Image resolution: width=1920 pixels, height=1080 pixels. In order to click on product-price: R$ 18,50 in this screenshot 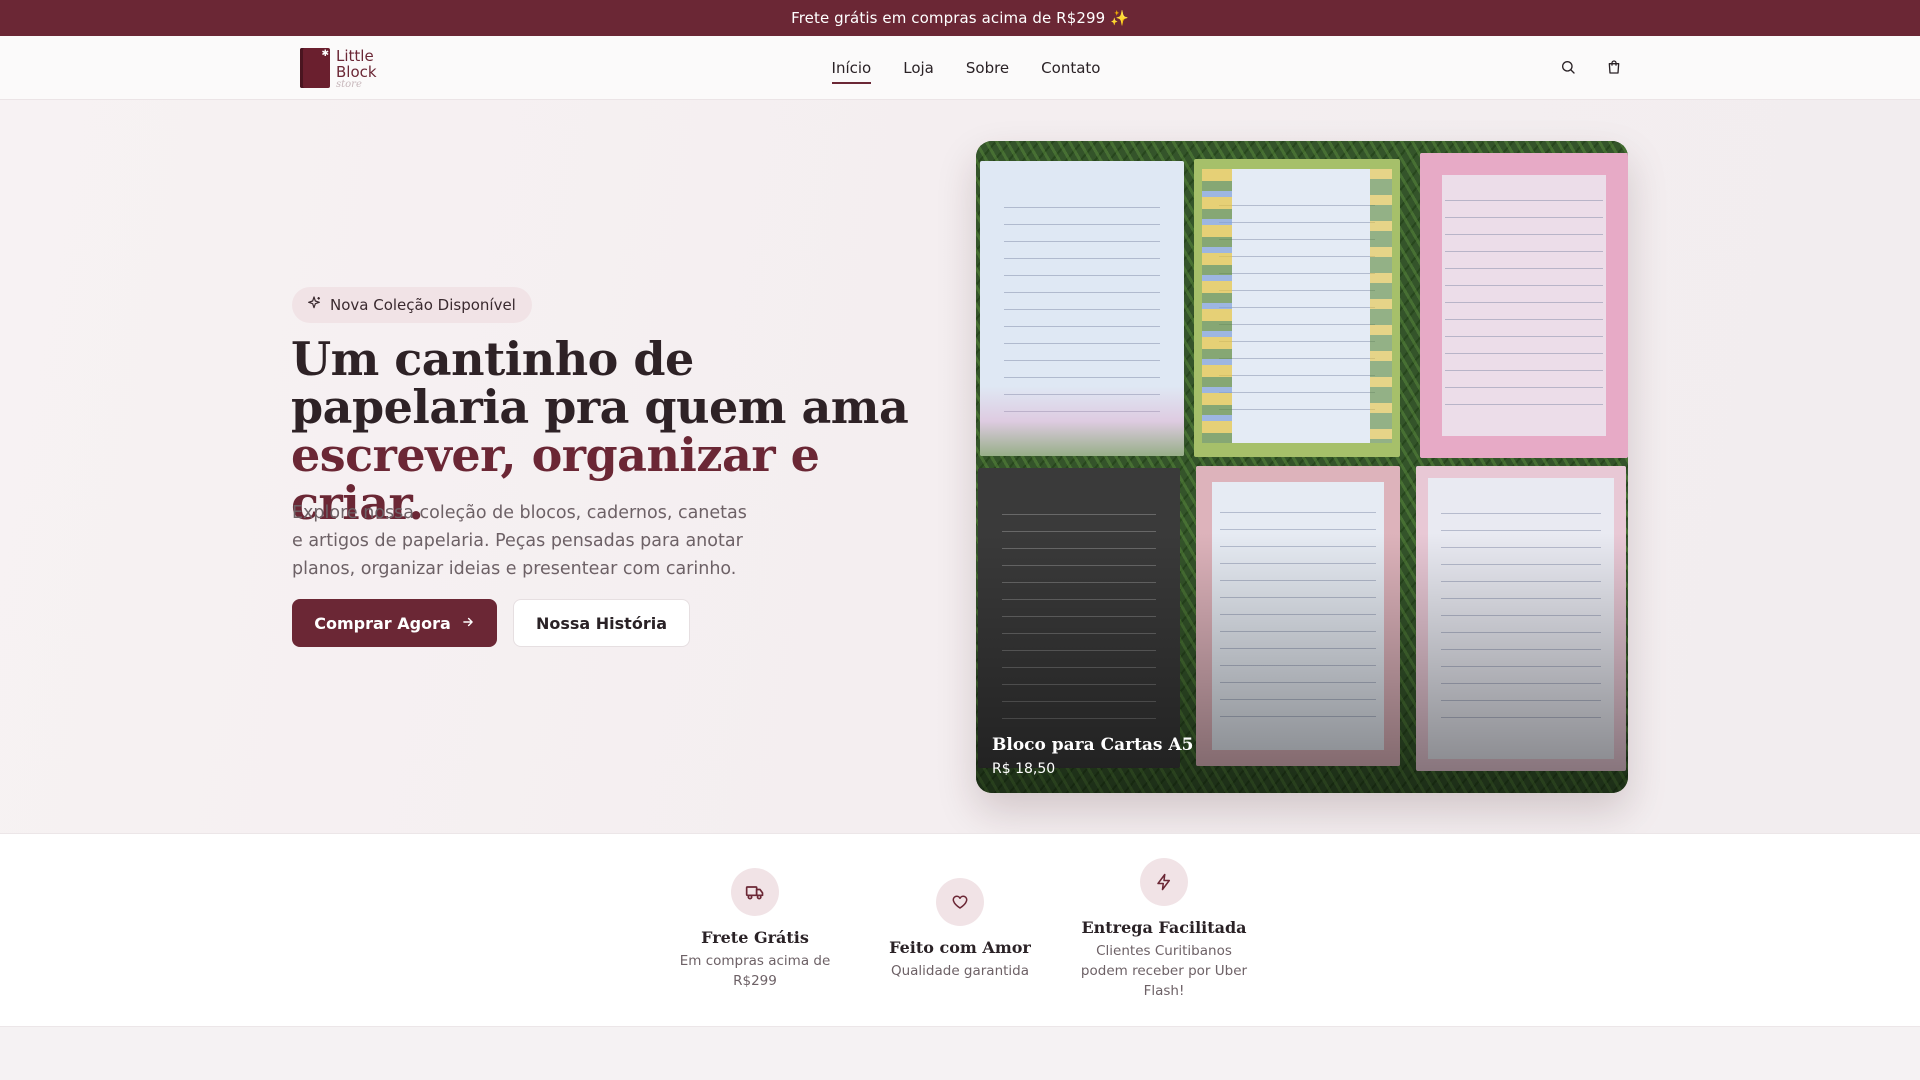, I will do `click(1024, 769)`.